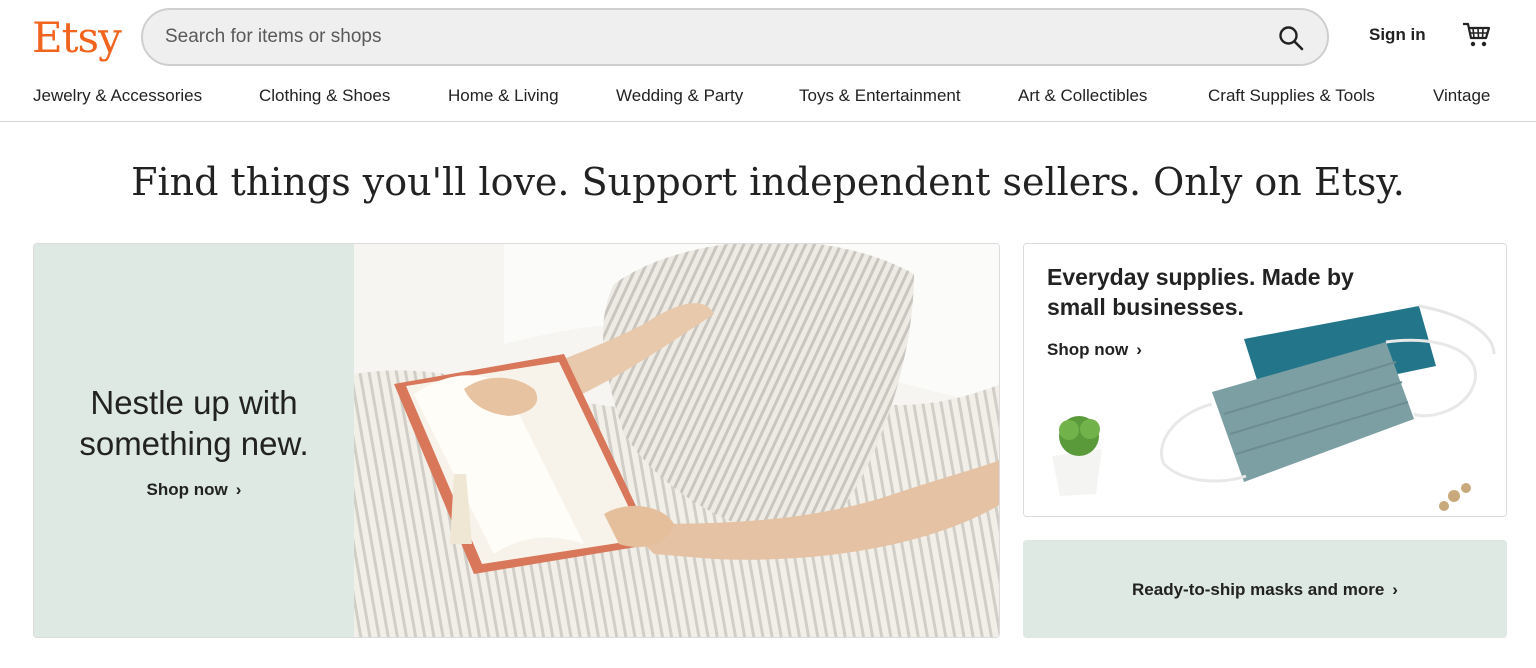  What do you see at coordinates (880, 96) in the screenshot?
I see `nav-toys-entertainment: Toys & Entertainment` at bounding box center [880, 96].